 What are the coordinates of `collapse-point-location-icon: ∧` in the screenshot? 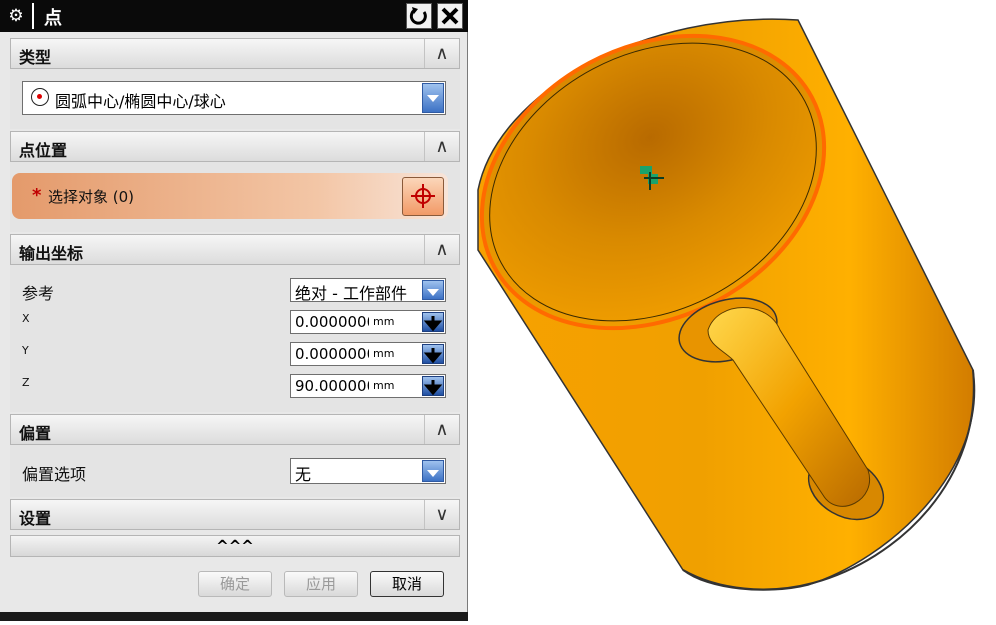 It's located at (441, 146).